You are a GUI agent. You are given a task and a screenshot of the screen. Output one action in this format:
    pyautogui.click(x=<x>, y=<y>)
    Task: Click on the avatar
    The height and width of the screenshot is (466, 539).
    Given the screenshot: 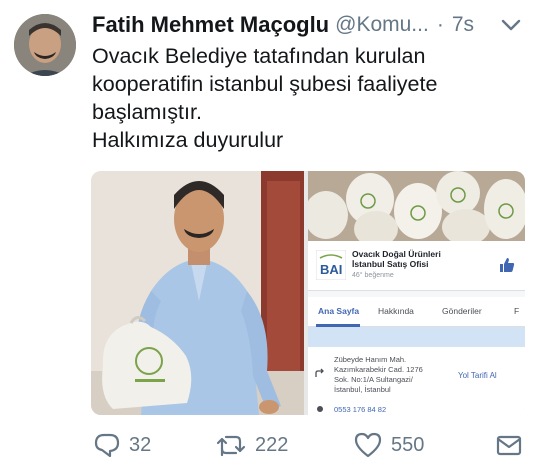 What is the action you would take?
    pyautogui.click(x=45, y=45)
    